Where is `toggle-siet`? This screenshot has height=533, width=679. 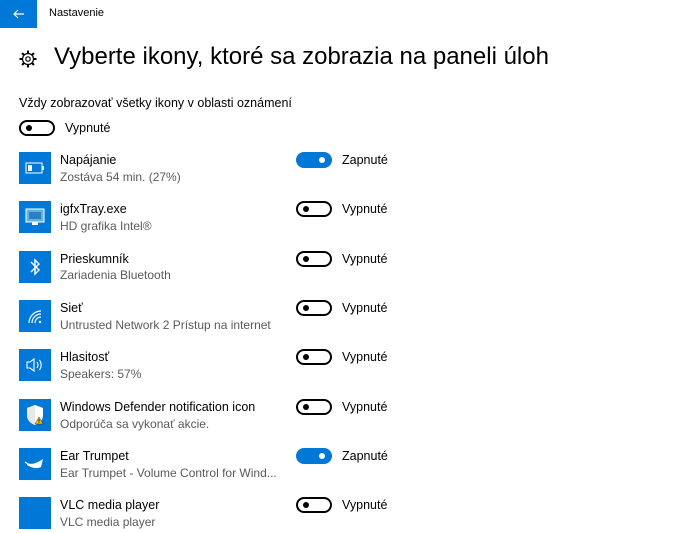 toggle-siet is located at coordinates (314, 308).